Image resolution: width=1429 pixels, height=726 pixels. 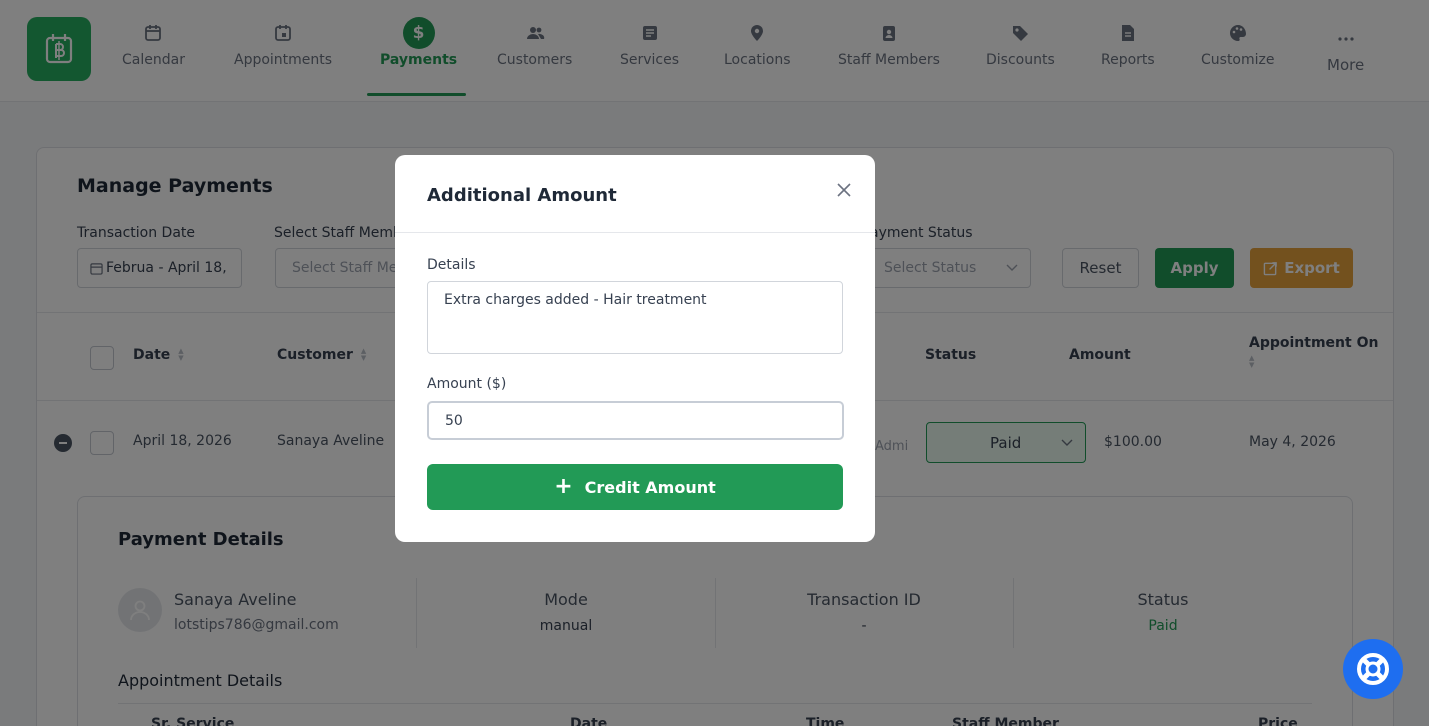 What do you see at coordinates (635, 232) in the screenshot?
I see `divider` at bounding box center [635, 232].